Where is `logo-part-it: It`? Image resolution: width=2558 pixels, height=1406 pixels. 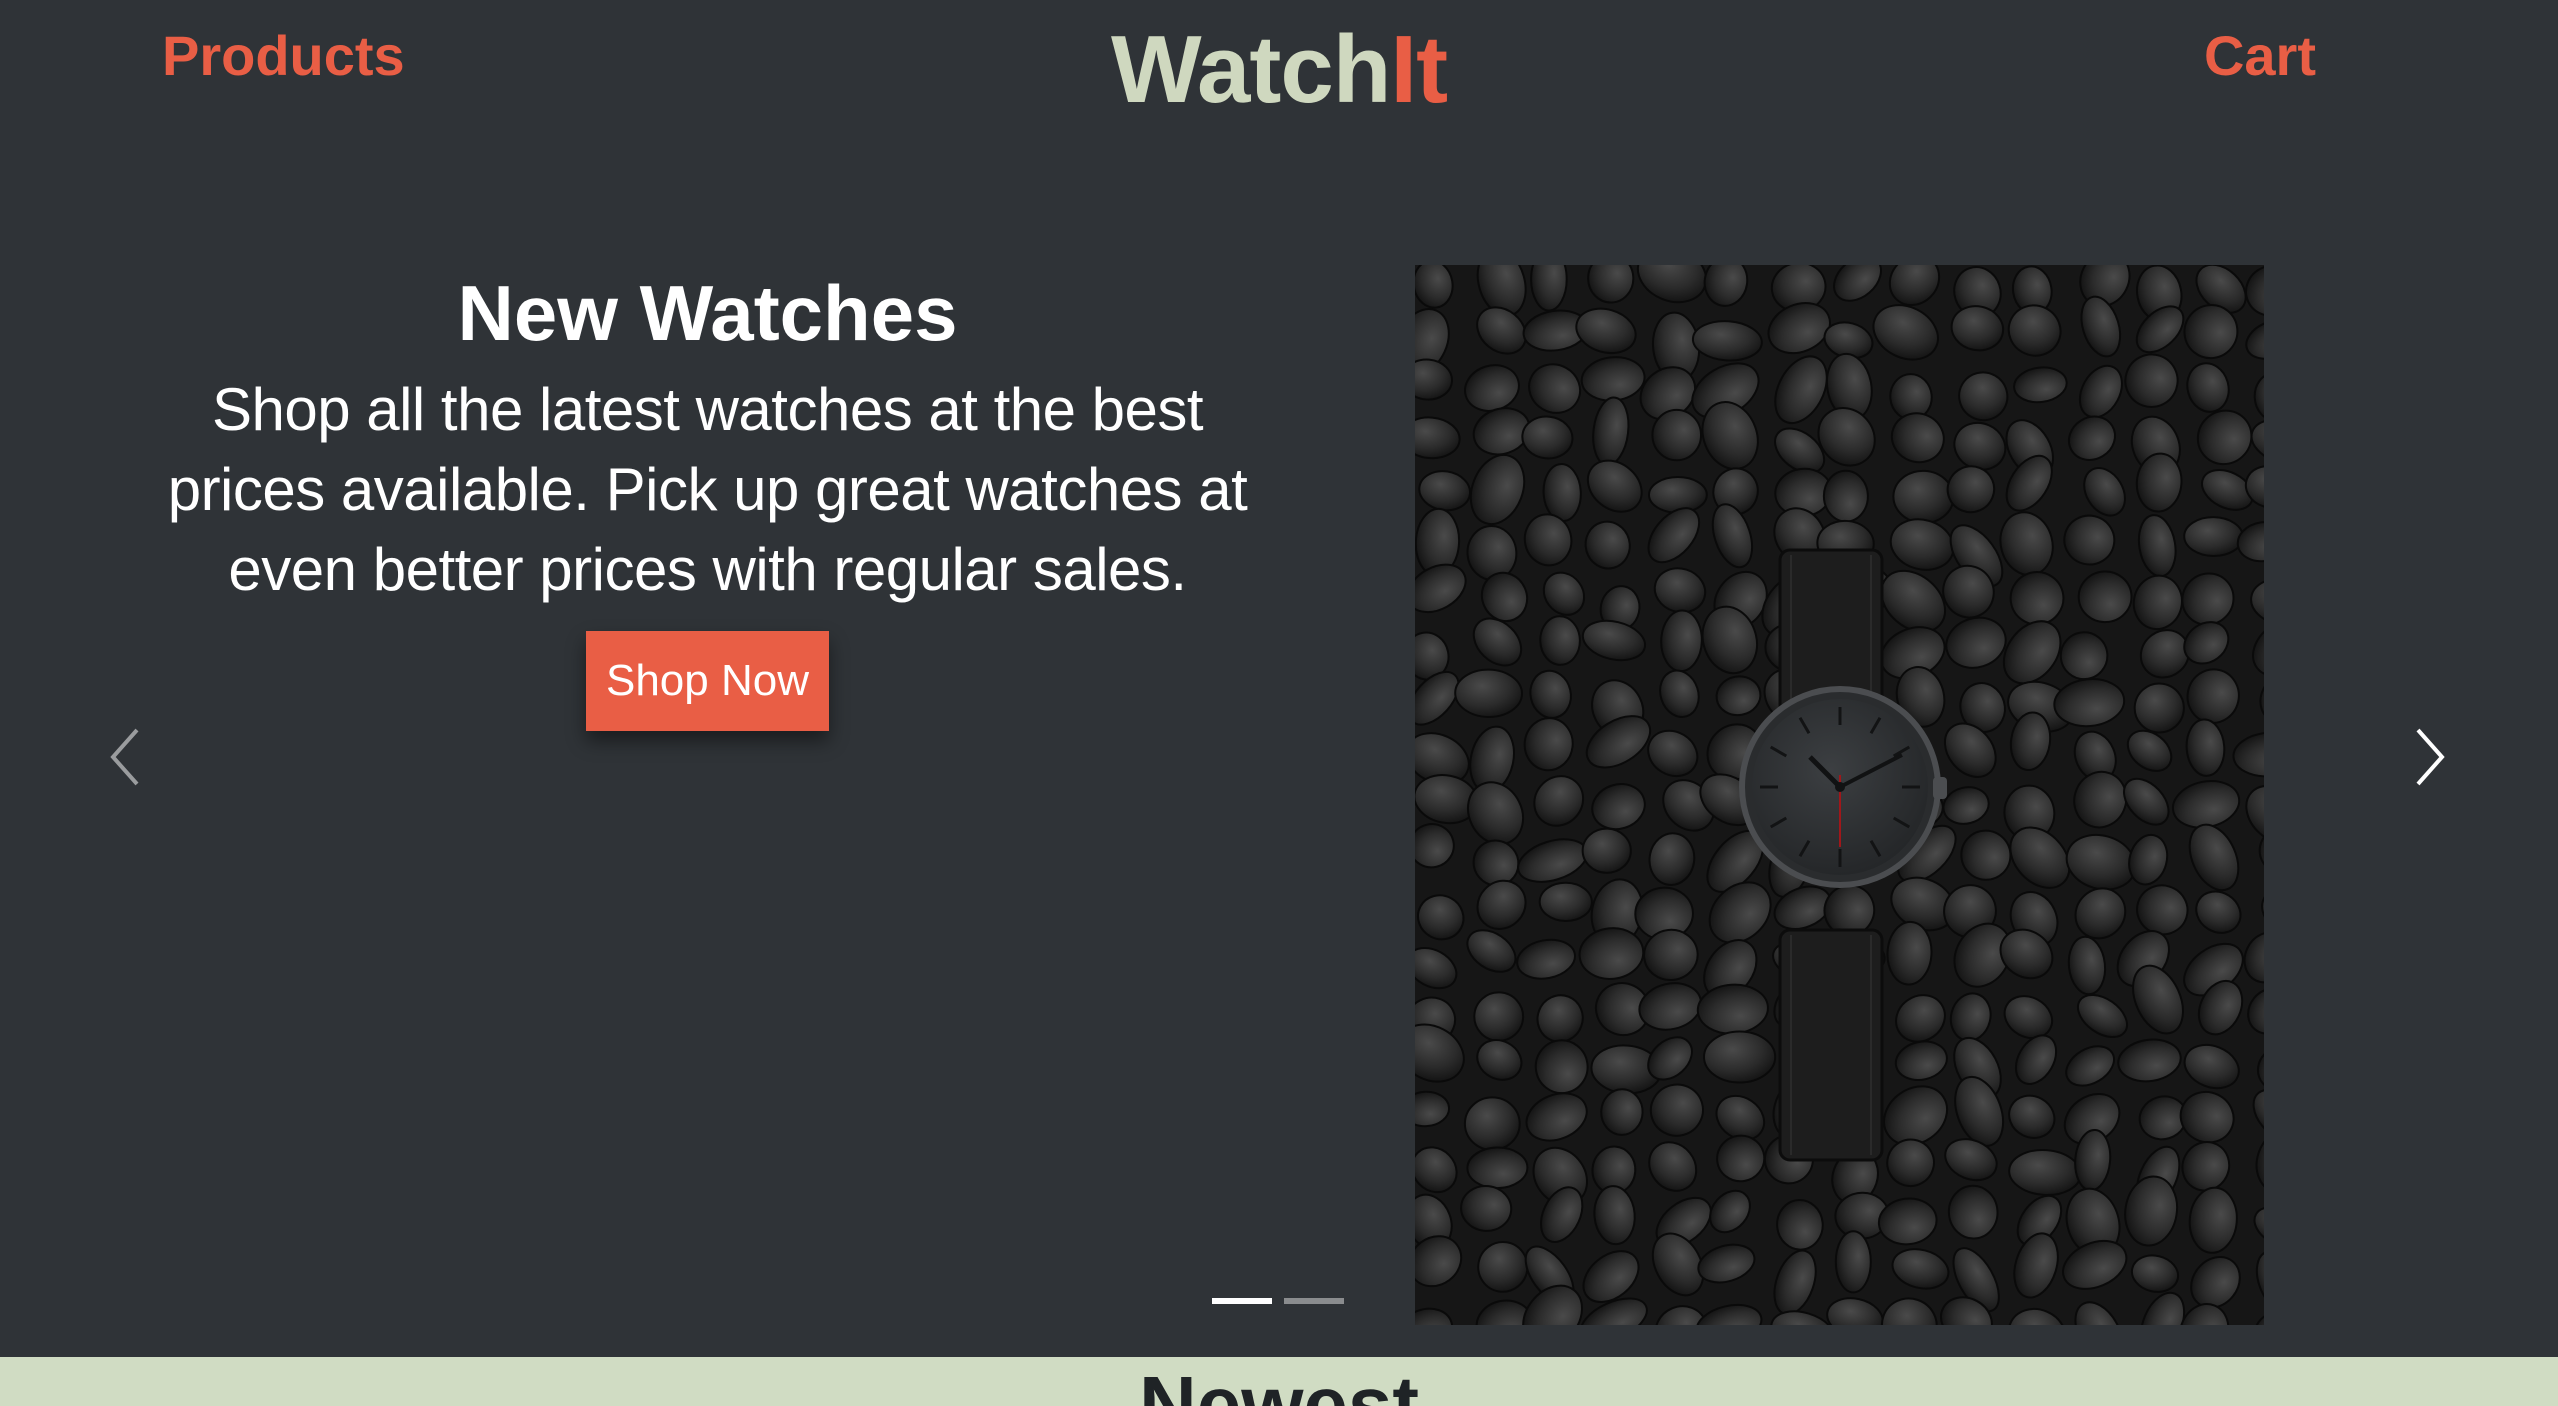 logo-part-it: It is located at coordinates (1419, 69).